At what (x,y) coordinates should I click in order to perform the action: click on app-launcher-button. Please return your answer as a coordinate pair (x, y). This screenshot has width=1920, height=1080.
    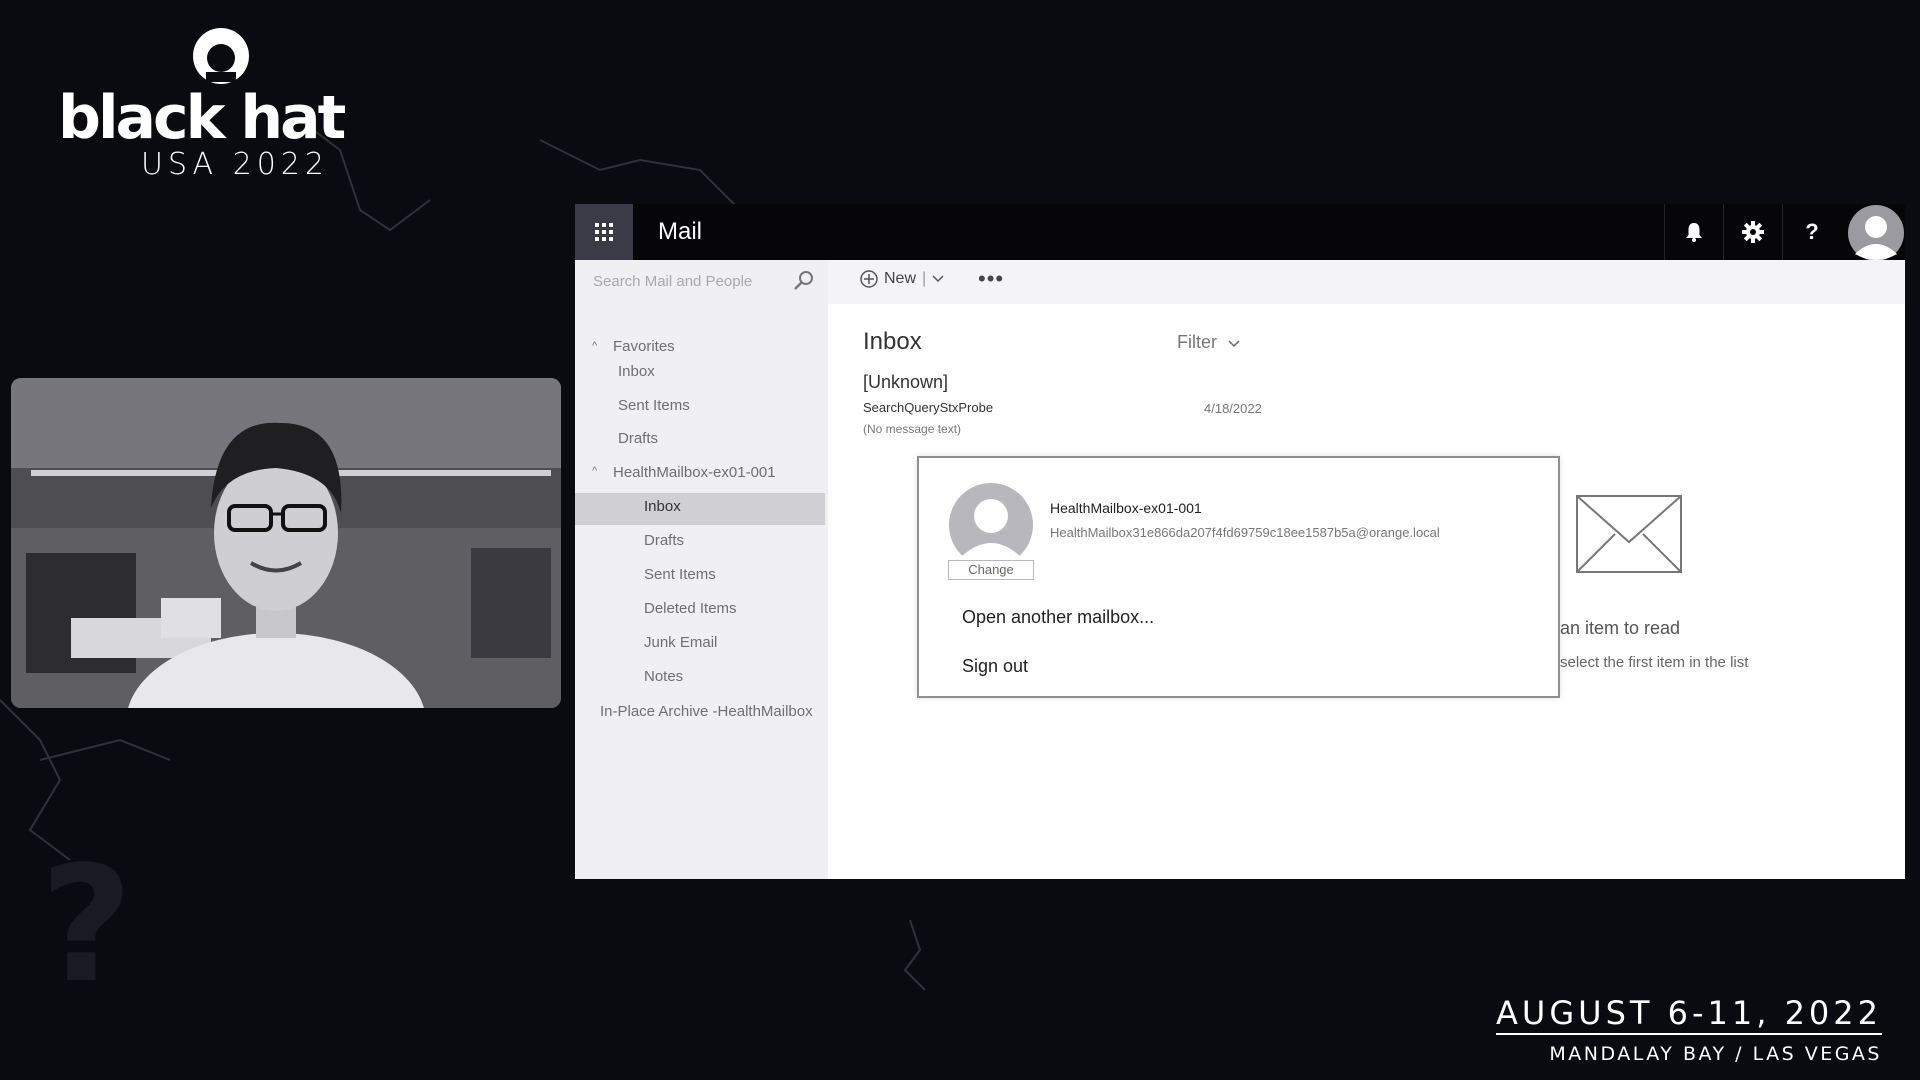
    Looking at the image, I should click on (604, 232).